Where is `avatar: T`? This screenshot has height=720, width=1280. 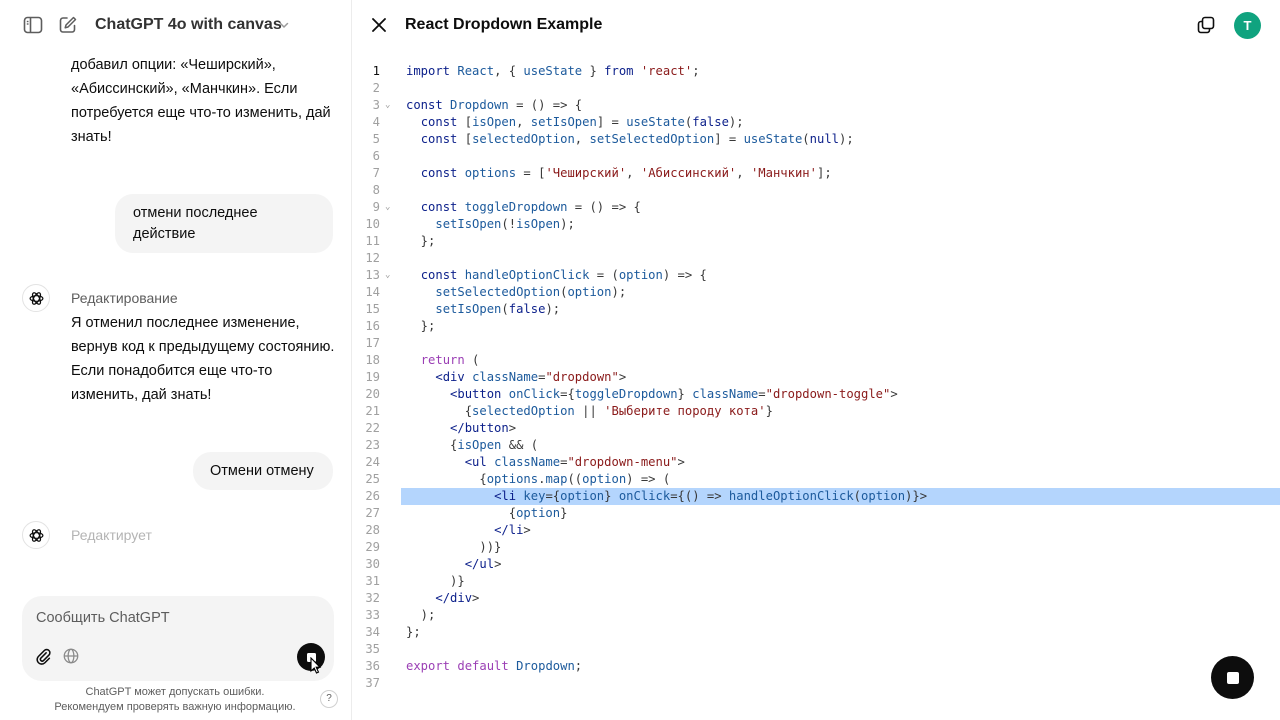
avatar: T is located at coordinates (1247, 25).